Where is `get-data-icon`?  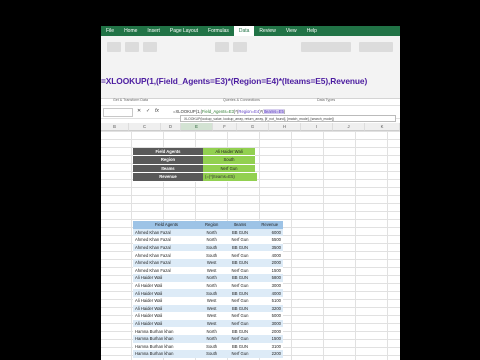
get-data-icon is located at coordinates (114, 47).